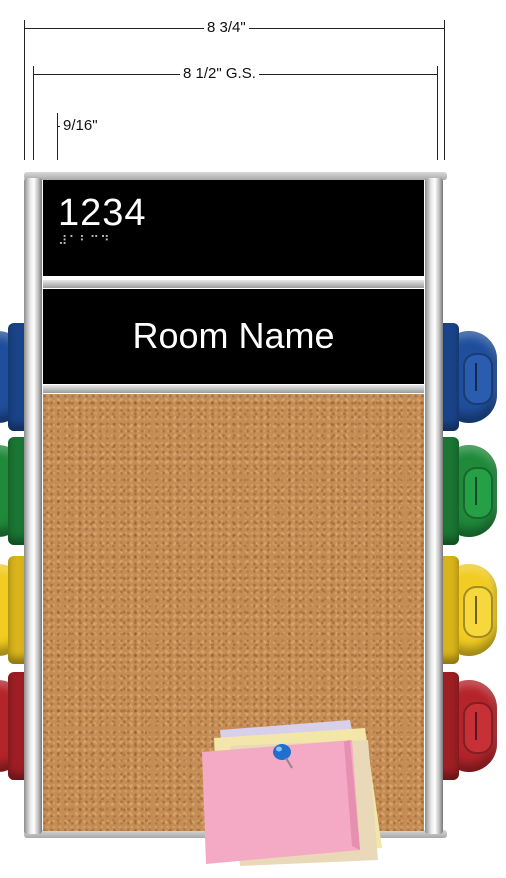  What do you see at coordinates (469, 491) in the screenshot?
I see `flag-right-green` at bounding box center [469, 491].